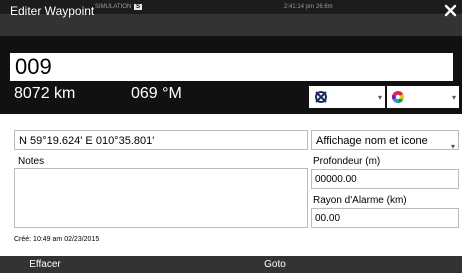  Describe the element at coordinates (156, 93) in the screenshot. I see `bearing-value: 069 °M` at that location.